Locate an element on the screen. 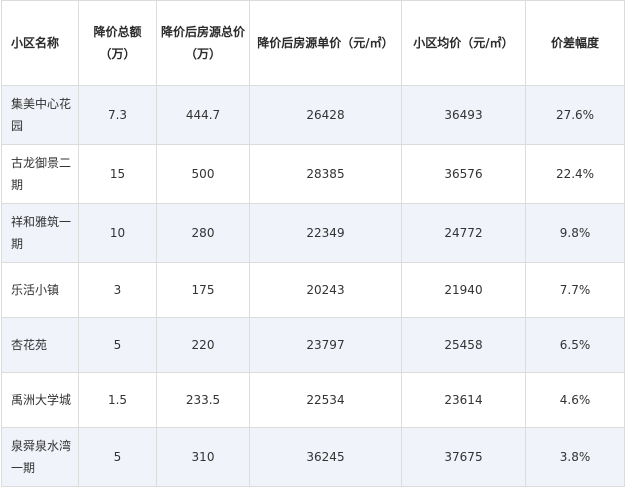  cell-avg-price: 23614 is located at coordinates (463, 400).